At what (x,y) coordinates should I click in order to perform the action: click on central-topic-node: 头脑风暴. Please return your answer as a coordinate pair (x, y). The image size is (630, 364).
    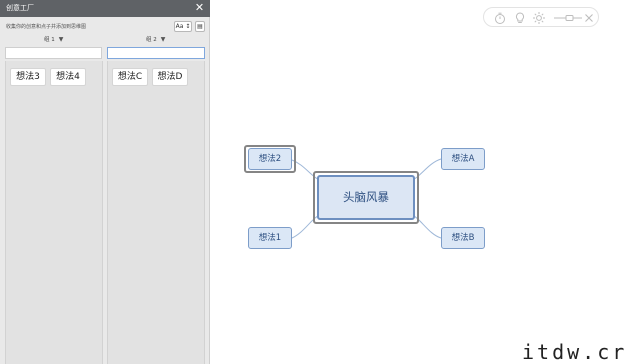
    Looking at the image, I should click on (366, 197).